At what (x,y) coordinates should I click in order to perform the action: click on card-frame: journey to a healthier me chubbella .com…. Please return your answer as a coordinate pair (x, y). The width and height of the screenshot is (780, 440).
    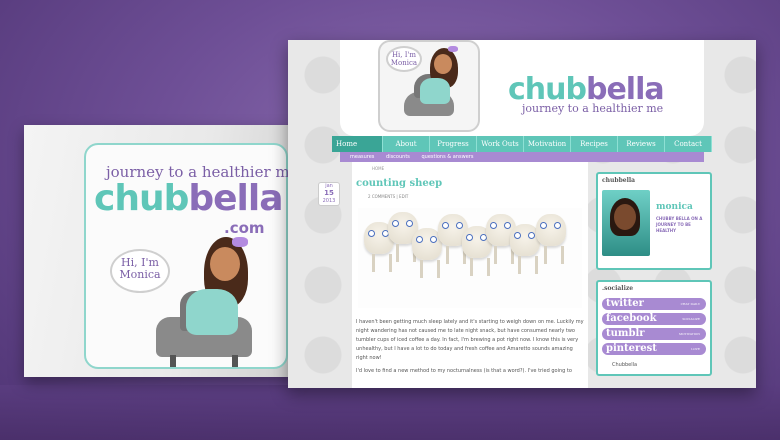
    Looking at the image, I should click on (190, 256).